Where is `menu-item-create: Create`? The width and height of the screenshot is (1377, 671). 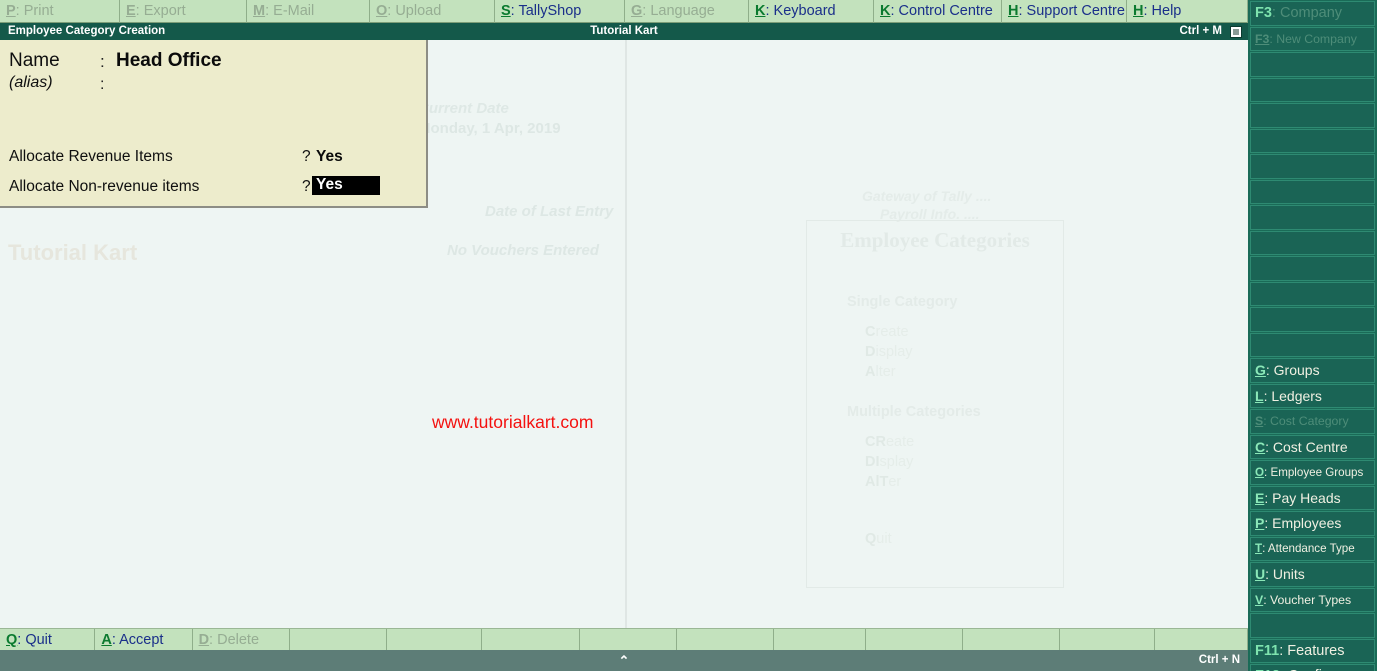 menu-item-create: Create is located at coordinates (887, 332).